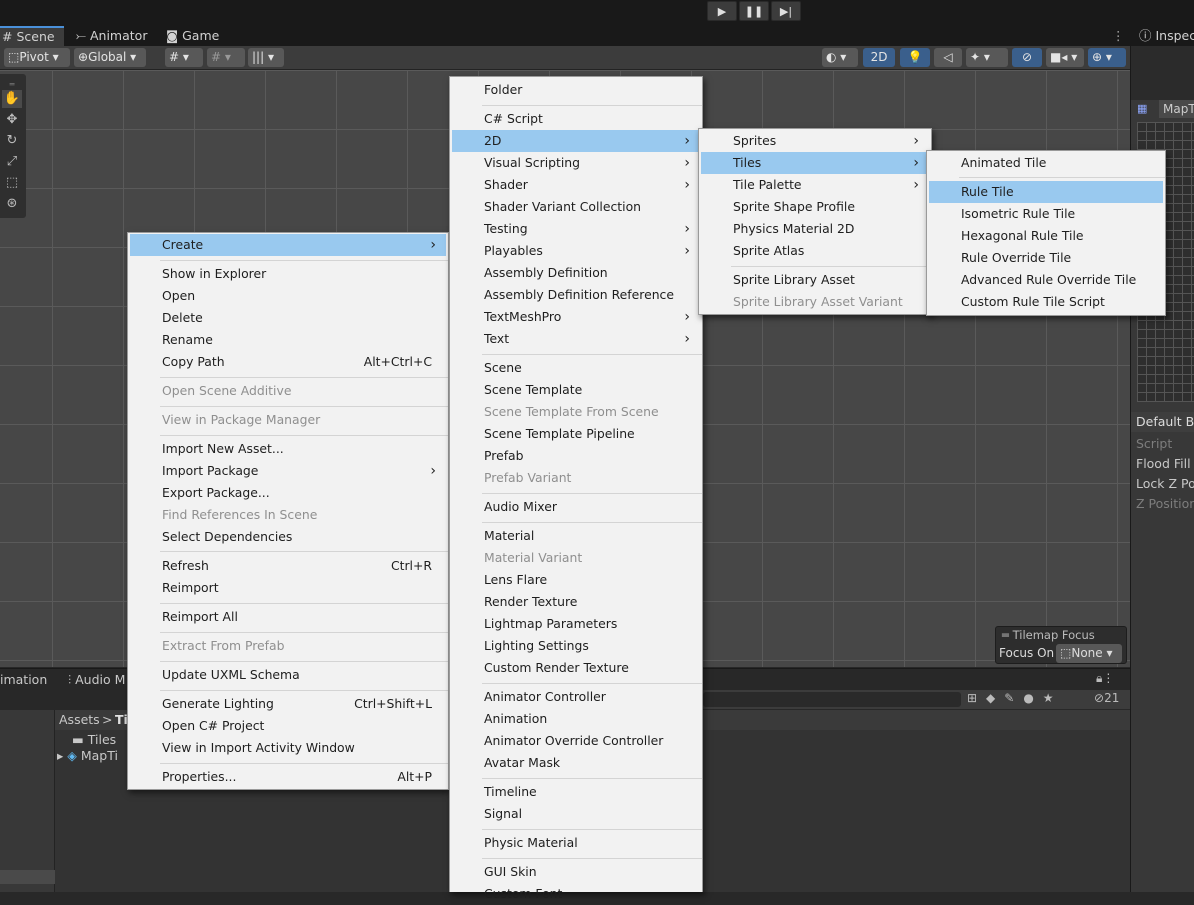 Image resolution: width=1194 pixels, height=905 pixels. I want to click on menu-item-sprite-library-asset: Sprite Library Asset, so click(815, 280).